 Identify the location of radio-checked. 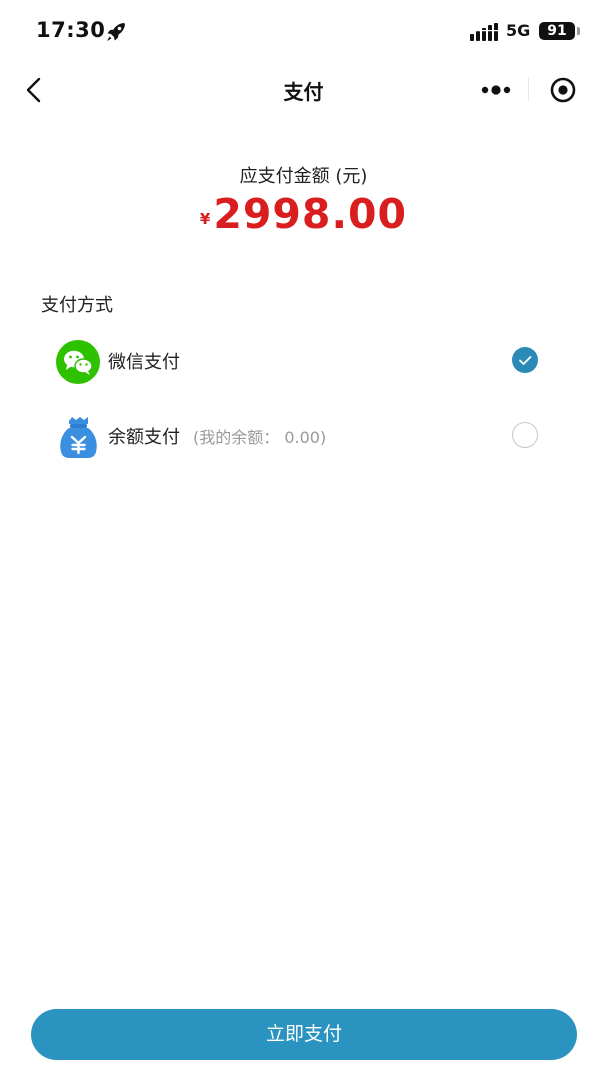
(525, 360).